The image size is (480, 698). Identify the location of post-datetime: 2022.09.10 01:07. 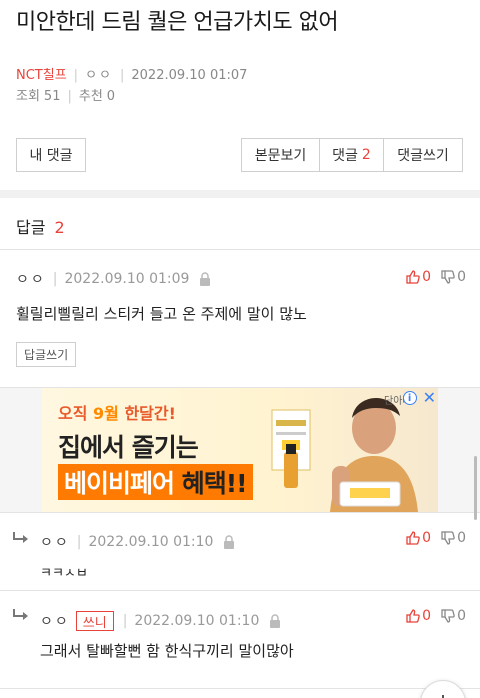
(189, 75).